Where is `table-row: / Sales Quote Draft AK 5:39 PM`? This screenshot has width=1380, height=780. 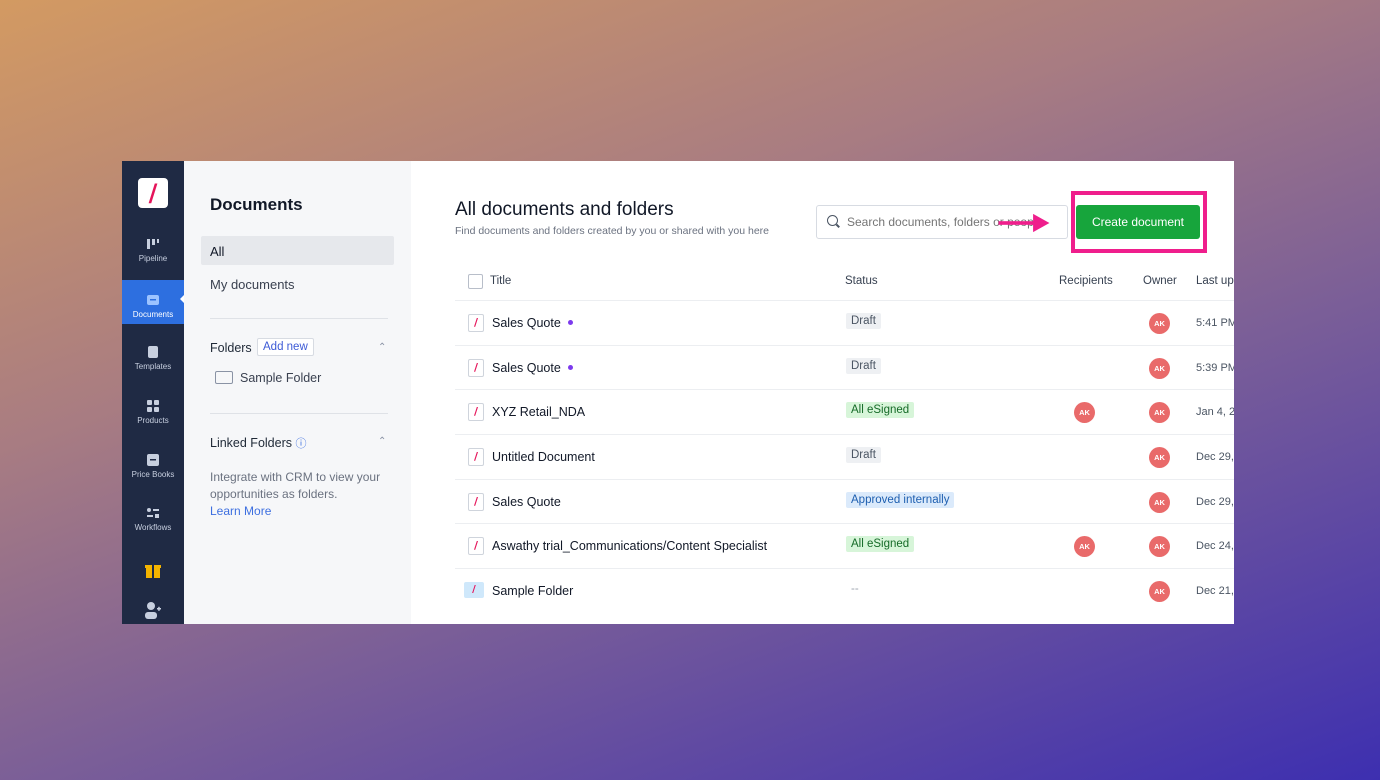
table-row: / Sales Quote Draft AK 5:39 PM is located at coordinates (844, 367).